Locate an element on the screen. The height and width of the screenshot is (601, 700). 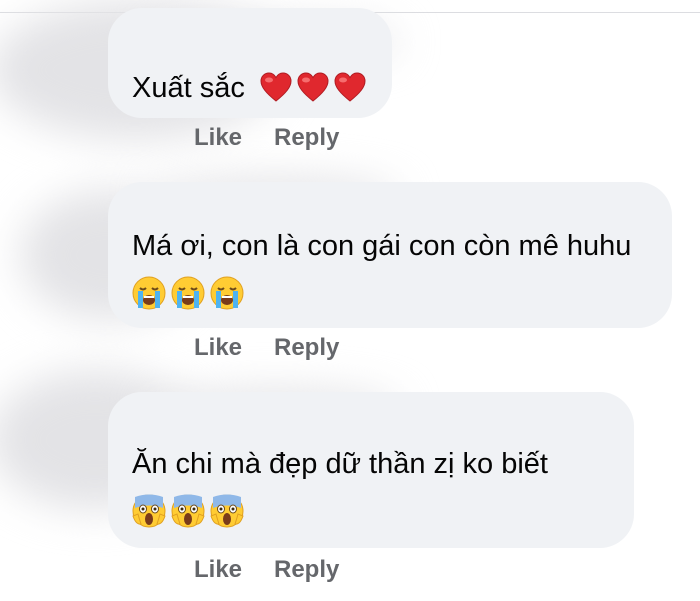
comment-text: Ăn chi mà đẹp dữ thần zị ko biết is located at coordinates (340, 464).